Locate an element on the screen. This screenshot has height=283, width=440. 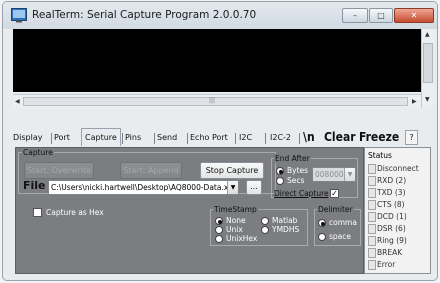
end-after-secs-radio is located at coordinates (280, 181).